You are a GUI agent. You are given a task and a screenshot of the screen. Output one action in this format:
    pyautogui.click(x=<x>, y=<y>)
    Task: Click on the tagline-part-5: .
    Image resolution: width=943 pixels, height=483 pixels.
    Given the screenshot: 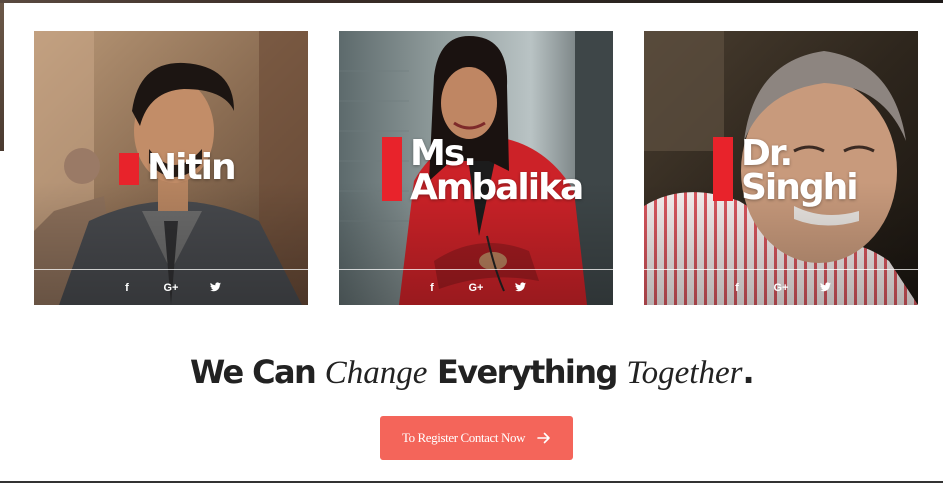 What is the action you would take?
    pyautogui.click(x=748, y=372)
    